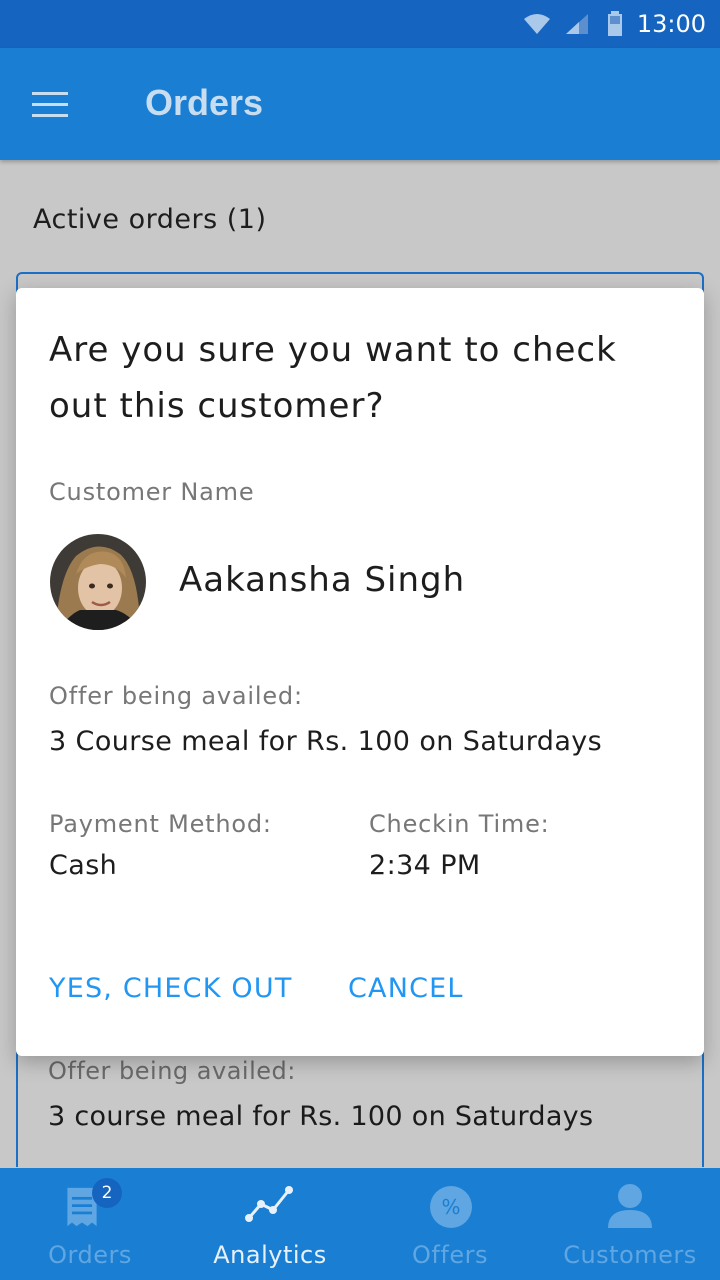  Describe the element at coordinates (630, 1255) in the screenshot. I see `nav-label-customers: Customers` at that location.